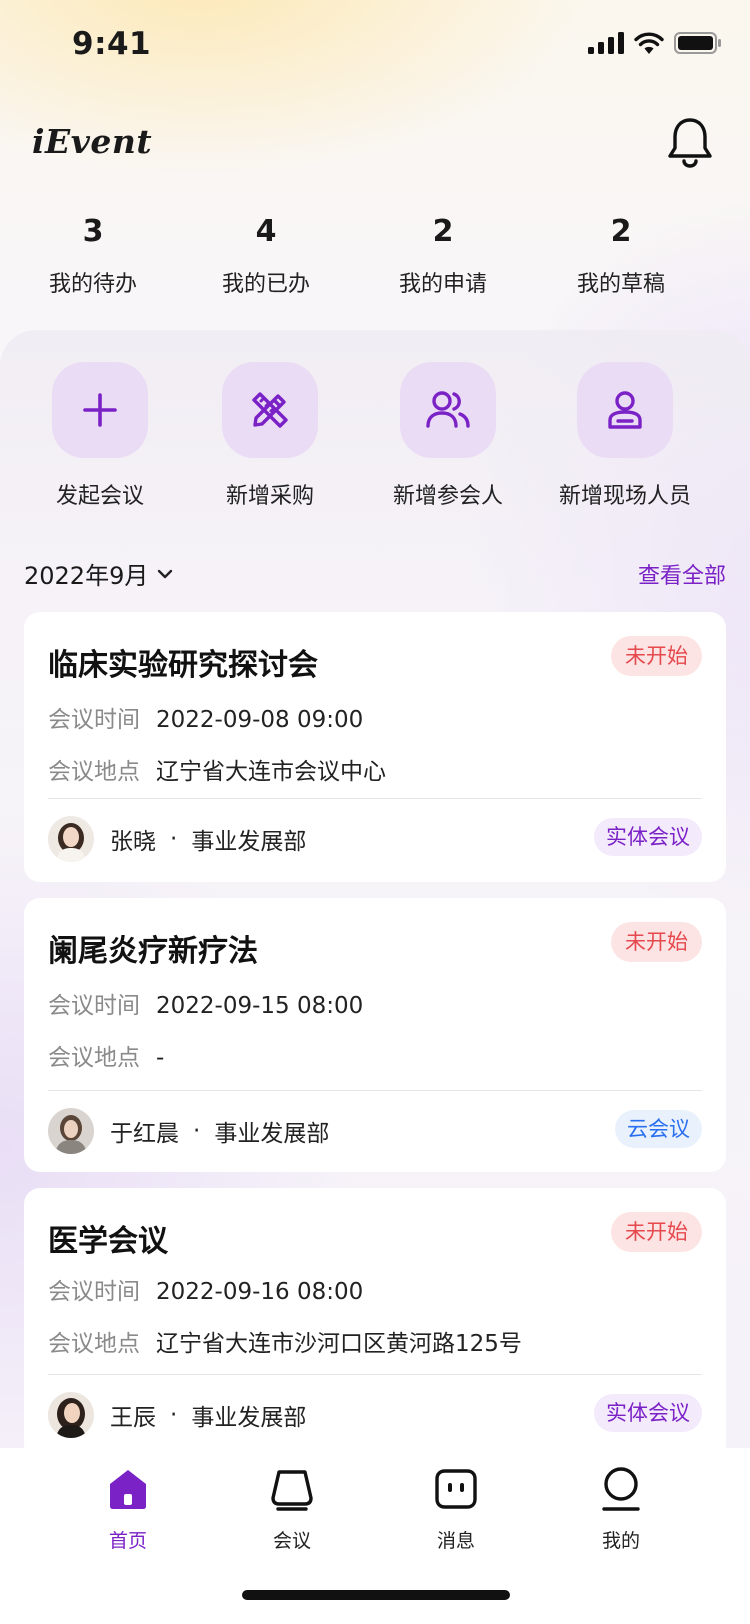  I want to click on tab-meetings: 会议, so click(292, 1508).